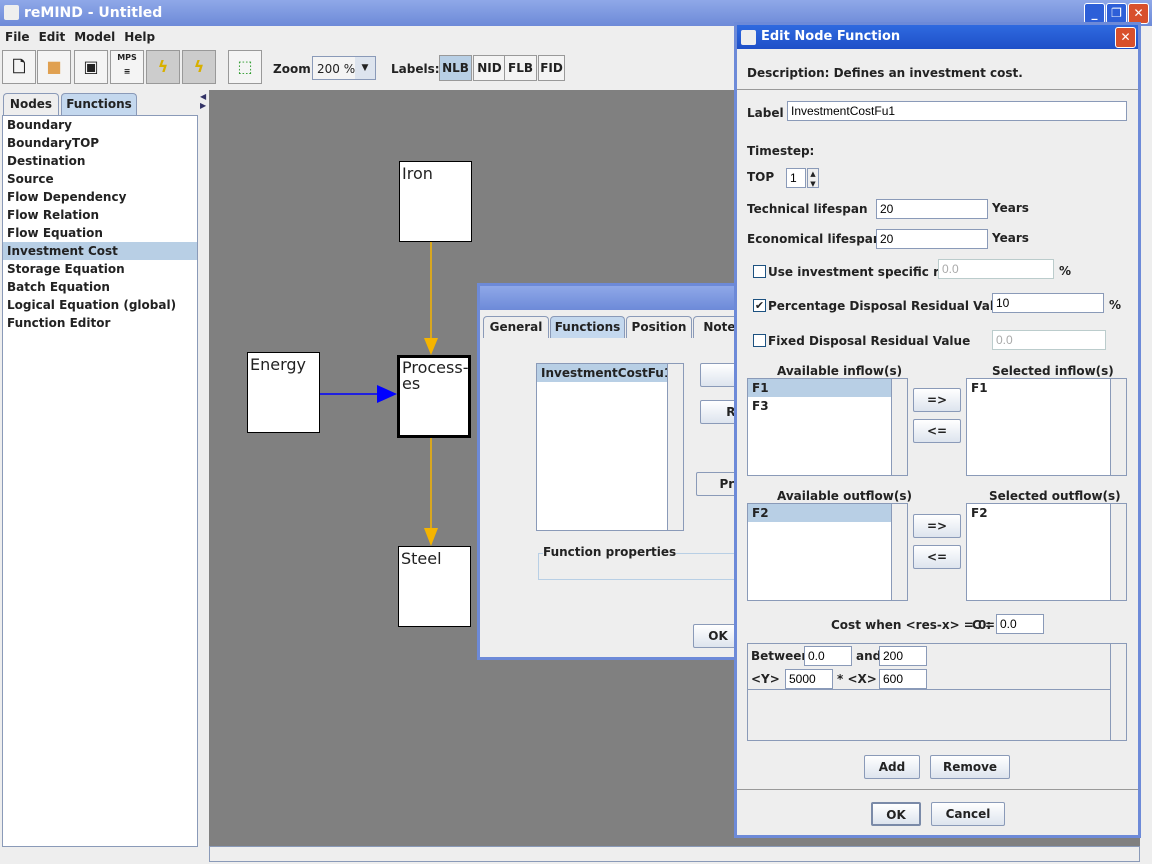 The image size is (1152, 864). I want to click on c-label: C =, so click(984, 625).